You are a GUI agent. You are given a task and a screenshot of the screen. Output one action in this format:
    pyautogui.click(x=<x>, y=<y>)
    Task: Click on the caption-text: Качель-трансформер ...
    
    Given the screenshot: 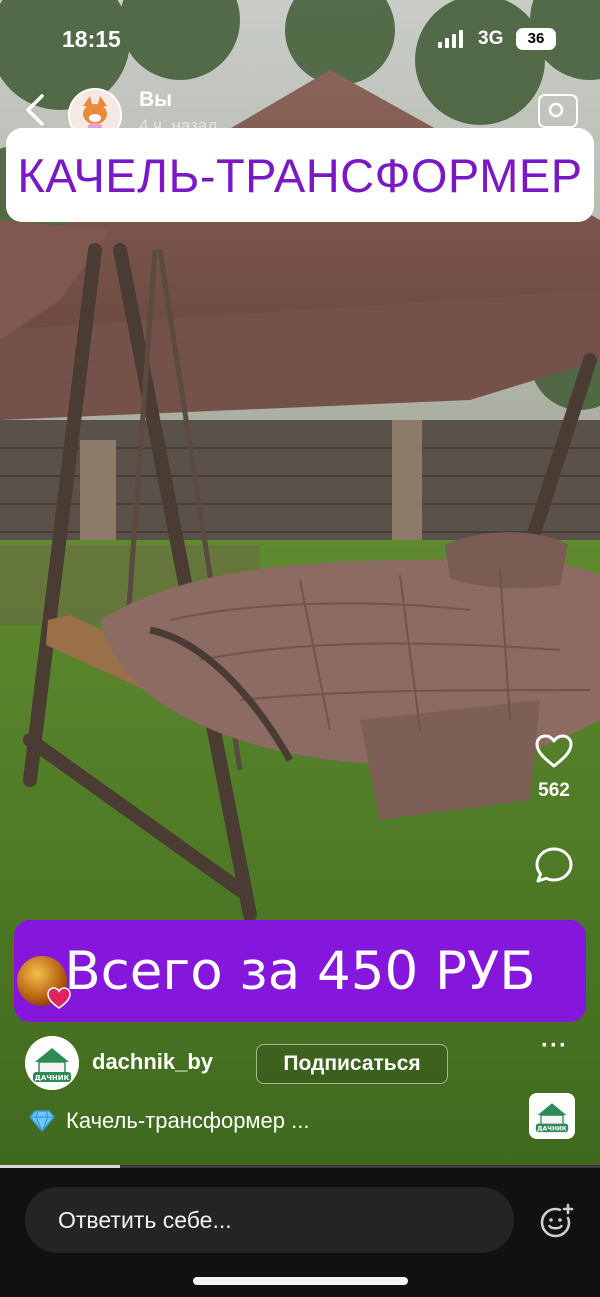 What is the action you would take?
    pyautogui.click(x=188, y=1120)
    